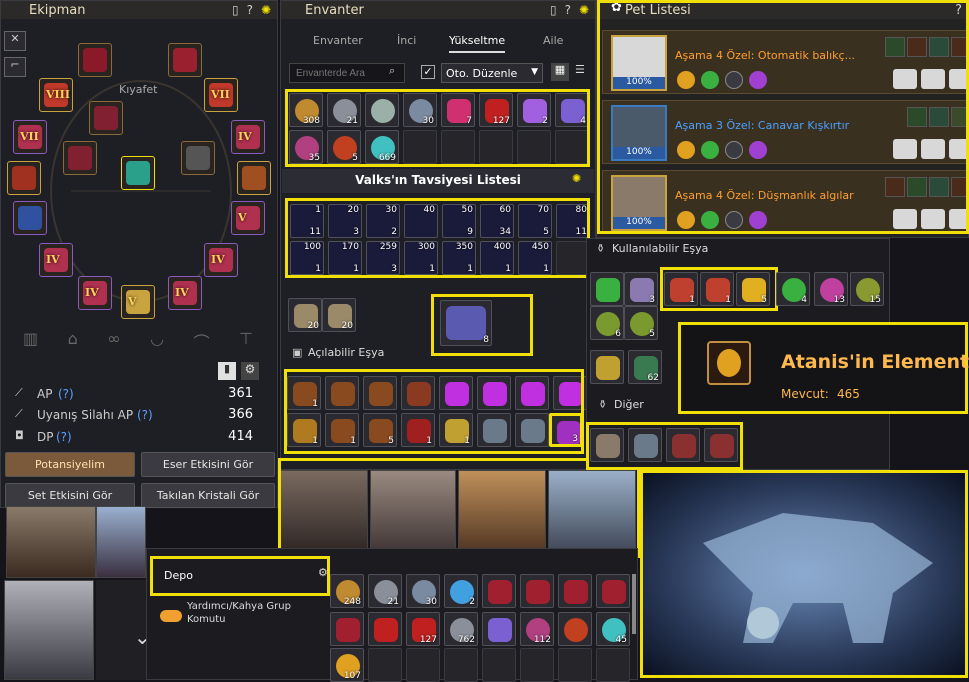 The height and width of the screenshot is (682, 969). What do you see at coordinates (347, 665) in the screenshot?
I see `depo-slot: 107` at bounding box center [347, 665].